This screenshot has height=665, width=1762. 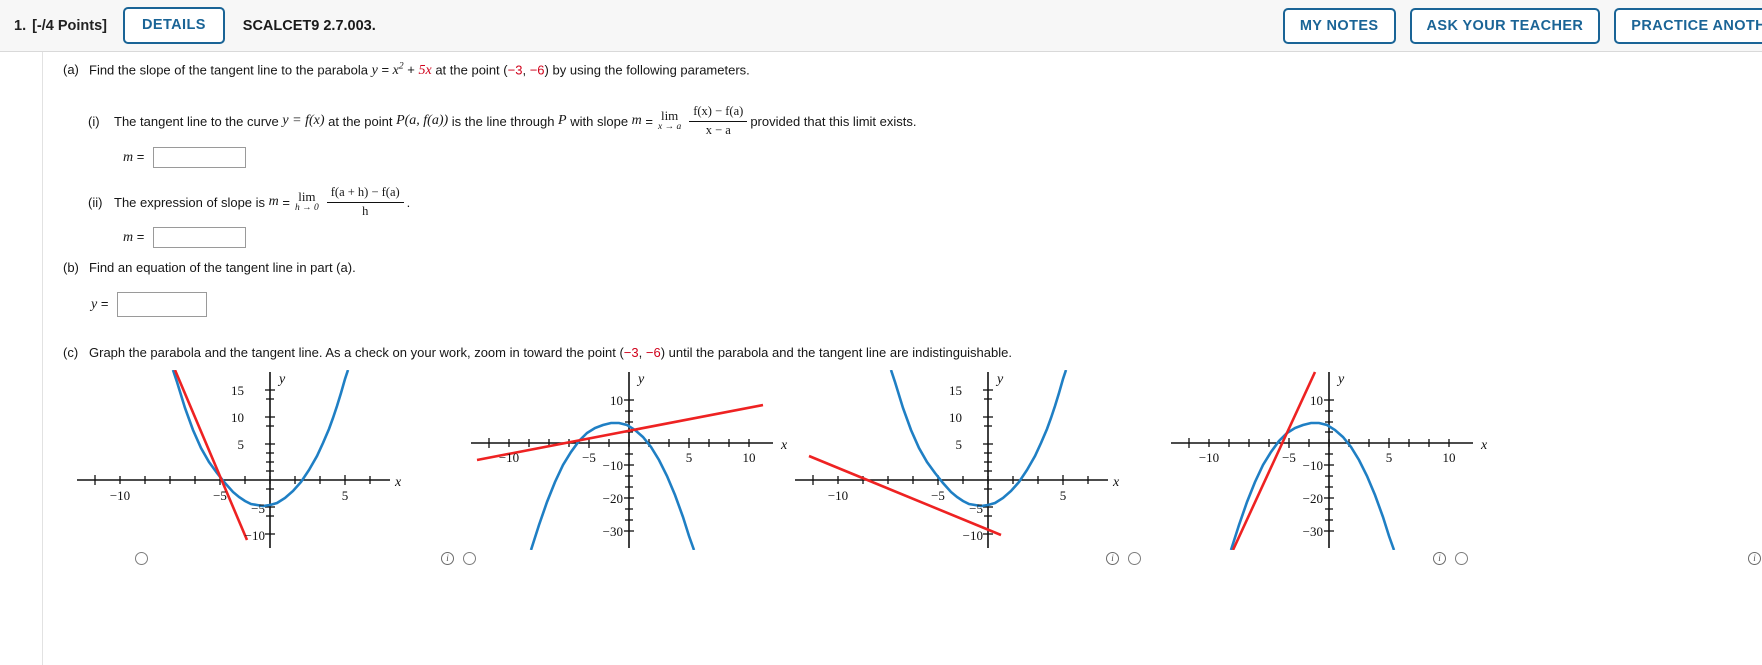 I want to click on sub-i-text-2: at the point, so click(x=360, y=121).